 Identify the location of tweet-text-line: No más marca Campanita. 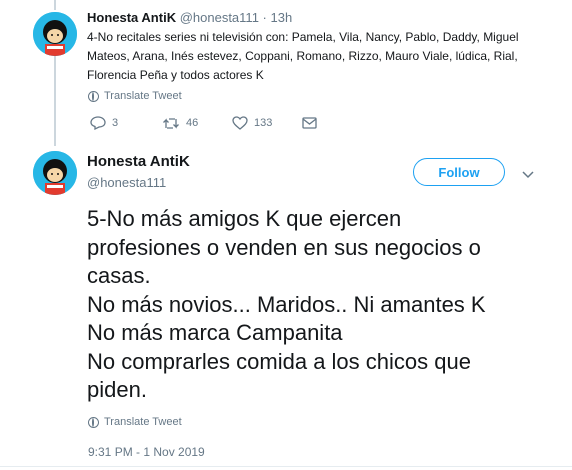
(215, 332).